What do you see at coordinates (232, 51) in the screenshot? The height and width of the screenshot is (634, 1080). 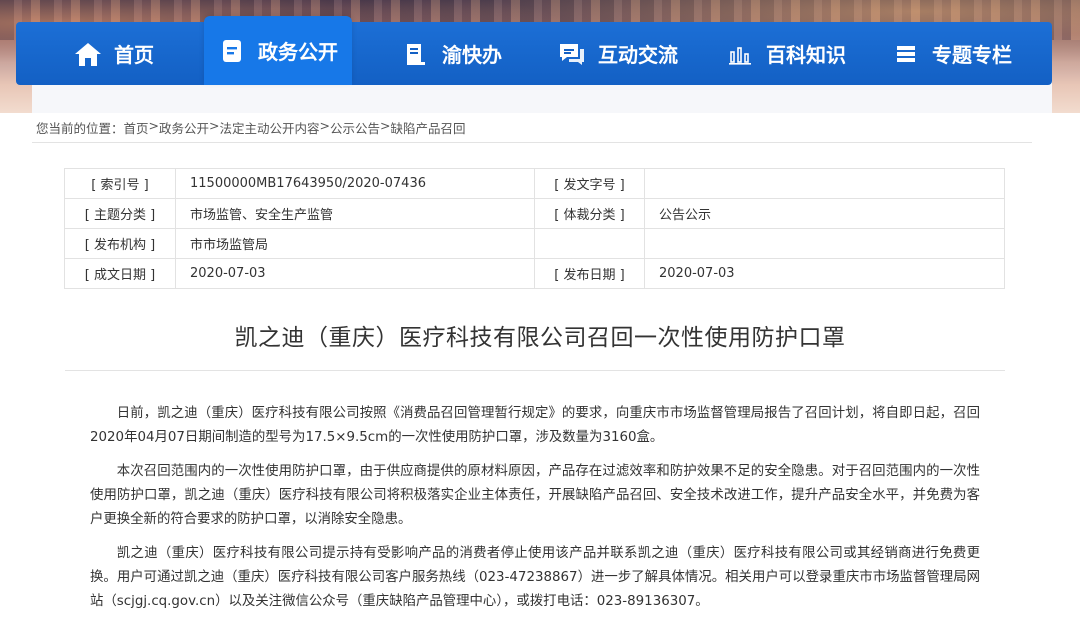 I see `document-icon` at bounding box center [232, 51].